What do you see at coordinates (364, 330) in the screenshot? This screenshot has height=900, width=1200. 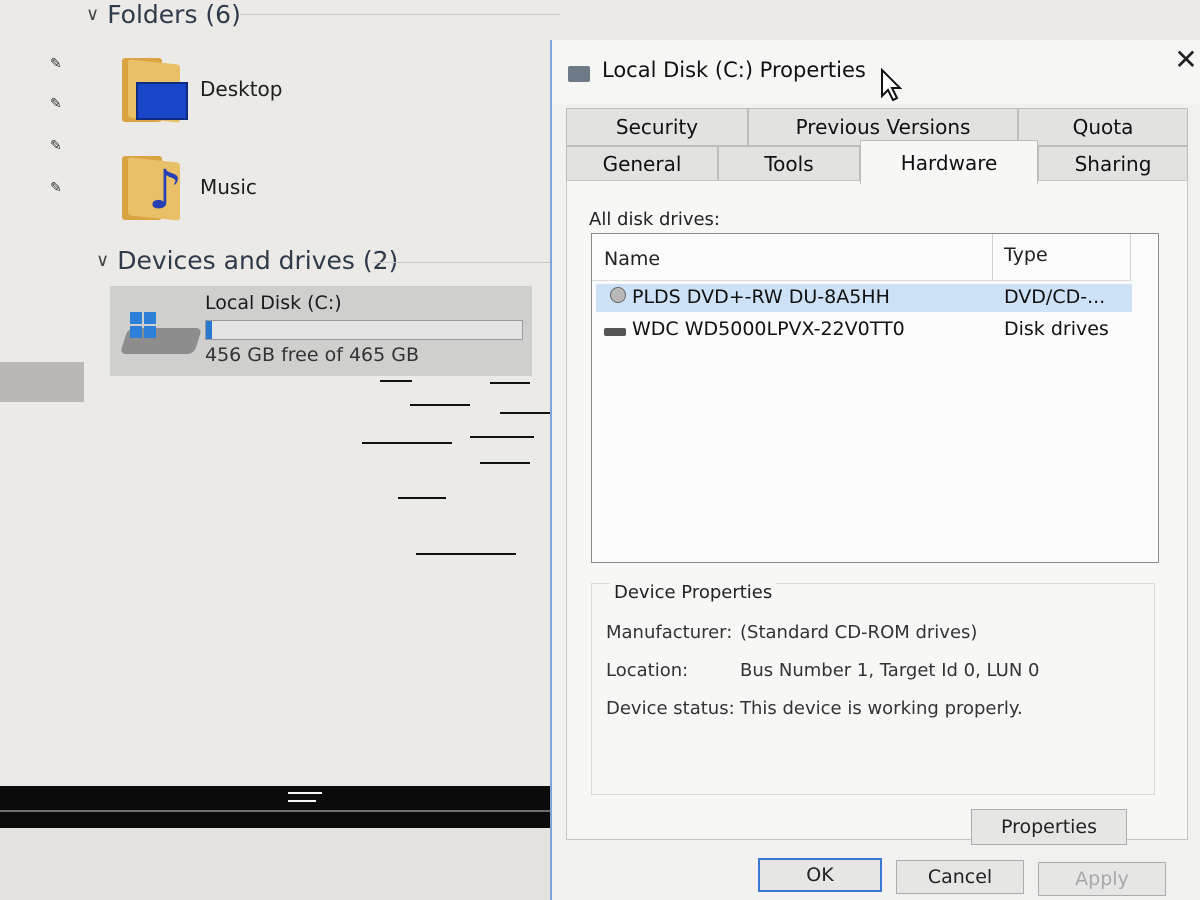 I see `drive-usage-bar` at bounding box center [364, 330].